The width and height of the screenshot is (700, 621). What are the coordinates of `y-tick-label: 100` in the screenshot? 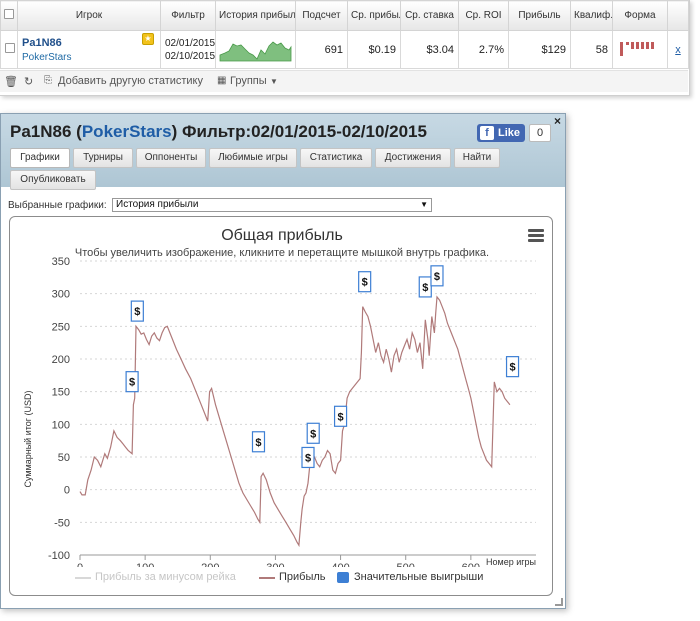 It's located at (61, 425).